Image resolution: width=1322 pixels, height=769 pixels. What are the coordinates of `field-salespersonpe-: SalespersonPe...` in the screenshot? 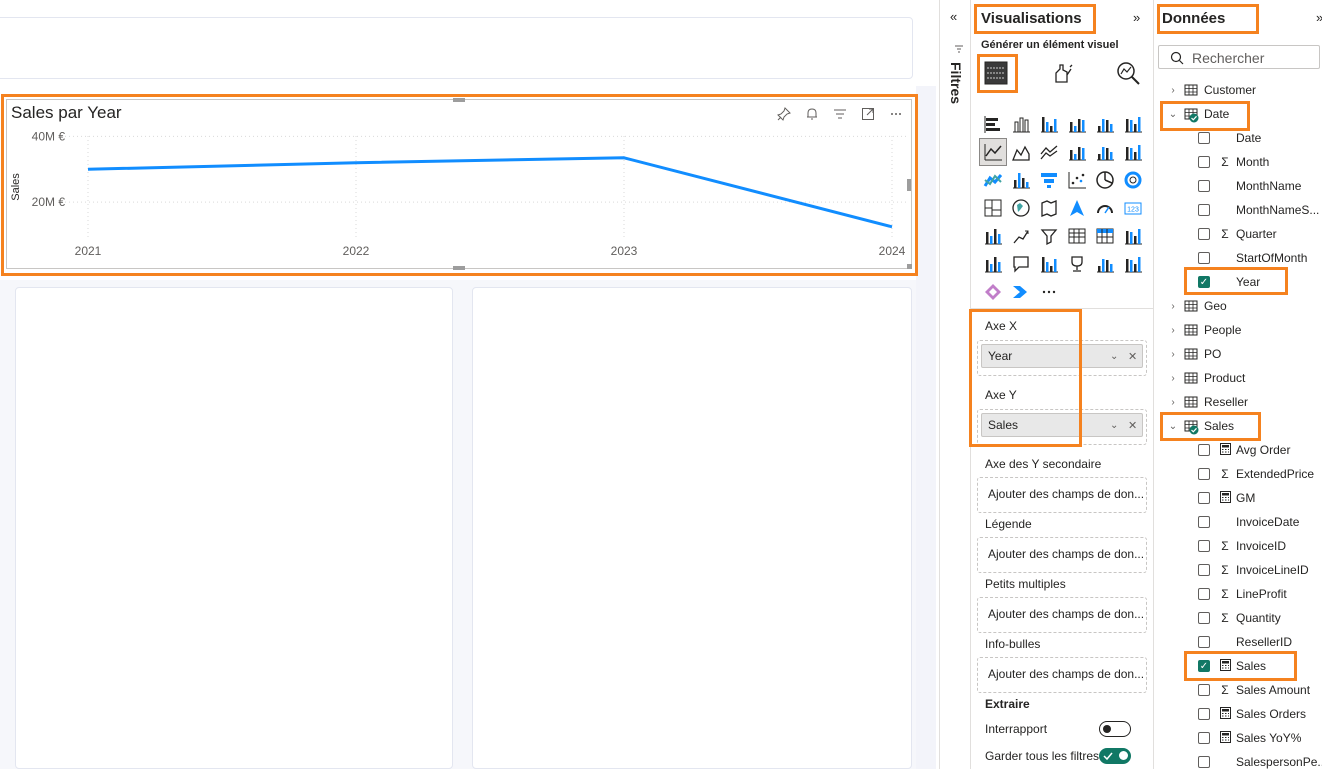 It's located at (1260, 759).